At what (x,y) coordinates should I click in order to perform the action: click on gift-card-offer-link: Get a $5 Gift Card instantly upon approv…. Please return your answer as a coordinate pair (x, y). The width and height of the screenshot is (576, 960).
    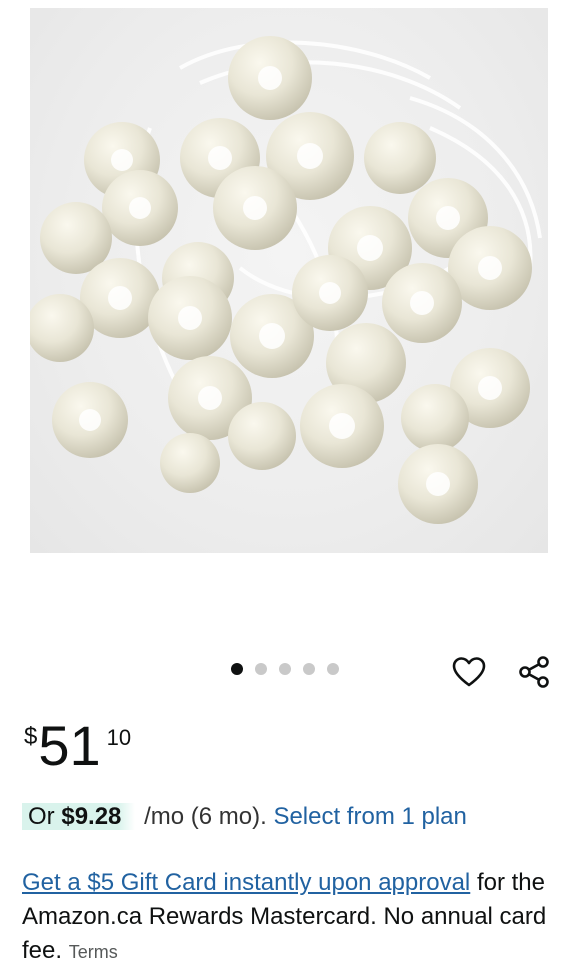
    Looking at the image, I should click on (246, 882).